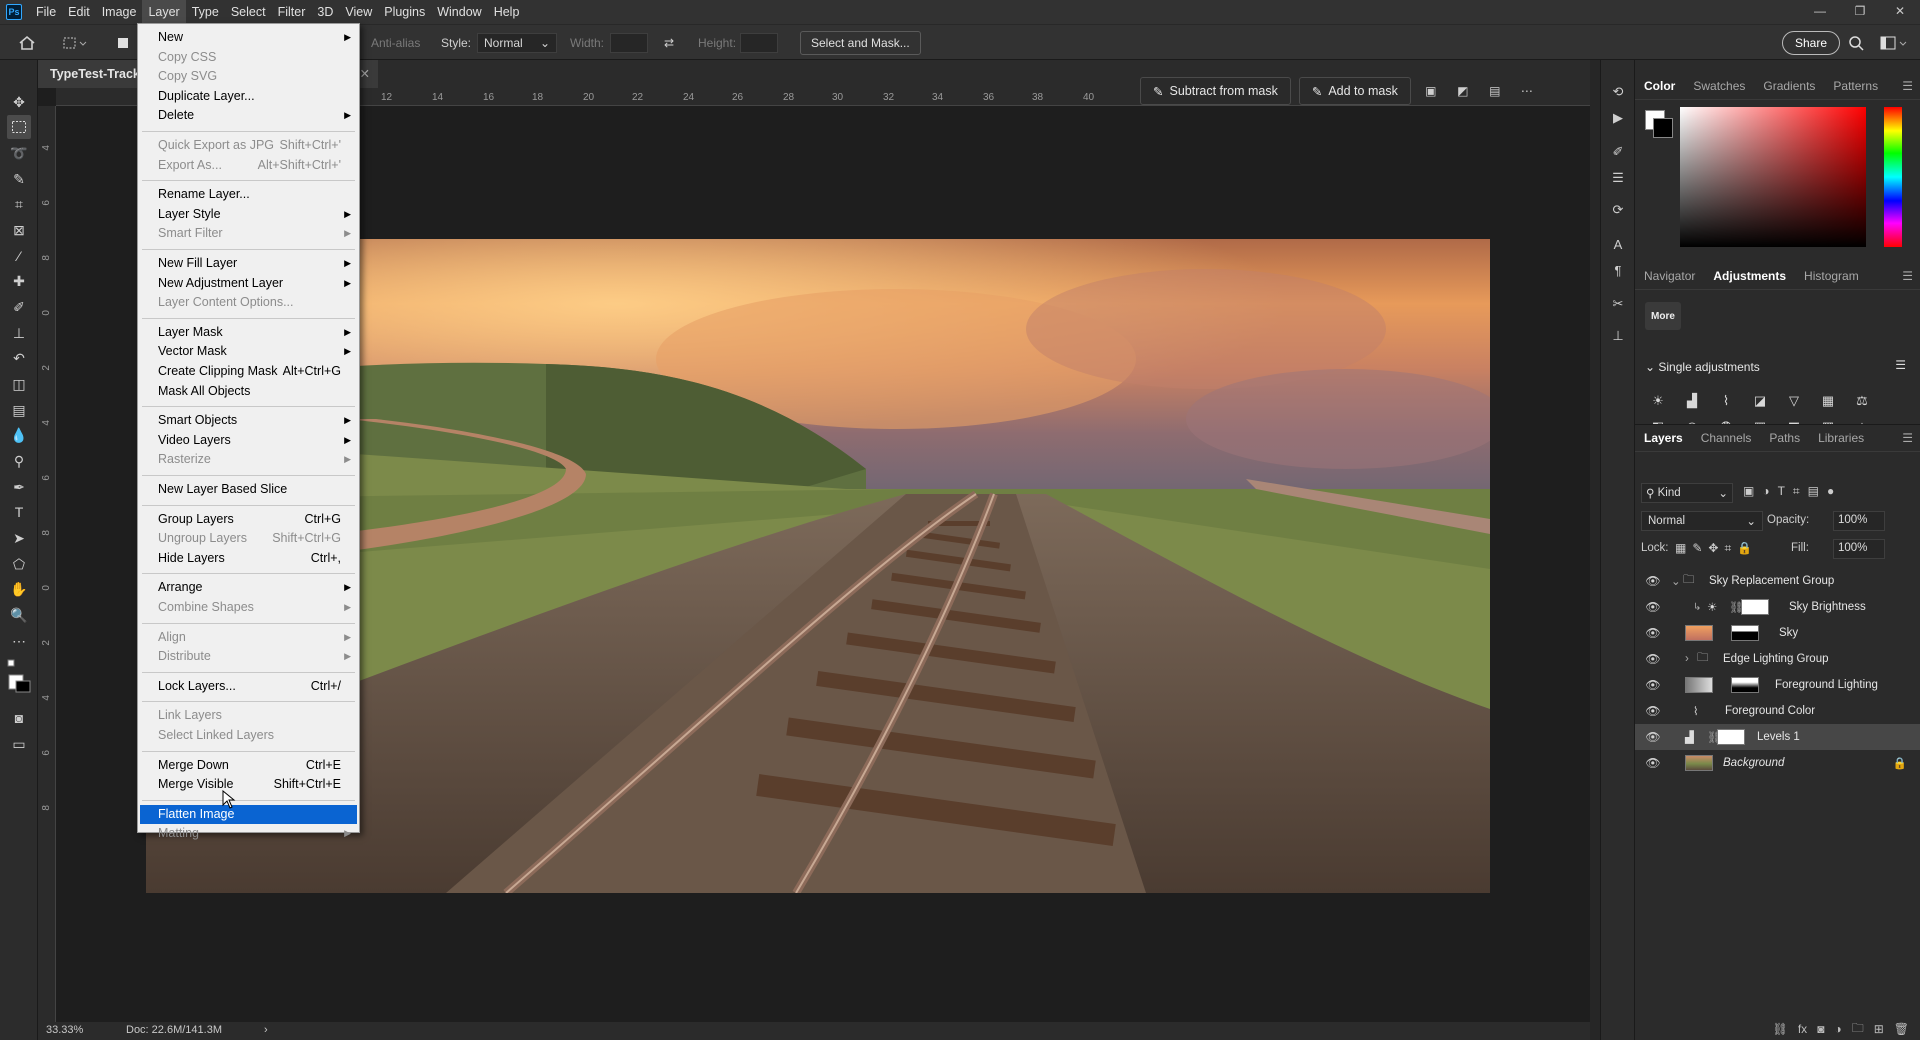 The image size is (1920, 1040). Describe the element at coordinates (1760, 401) in the screenshot. I see `exposure-icon: ◪` at that location.